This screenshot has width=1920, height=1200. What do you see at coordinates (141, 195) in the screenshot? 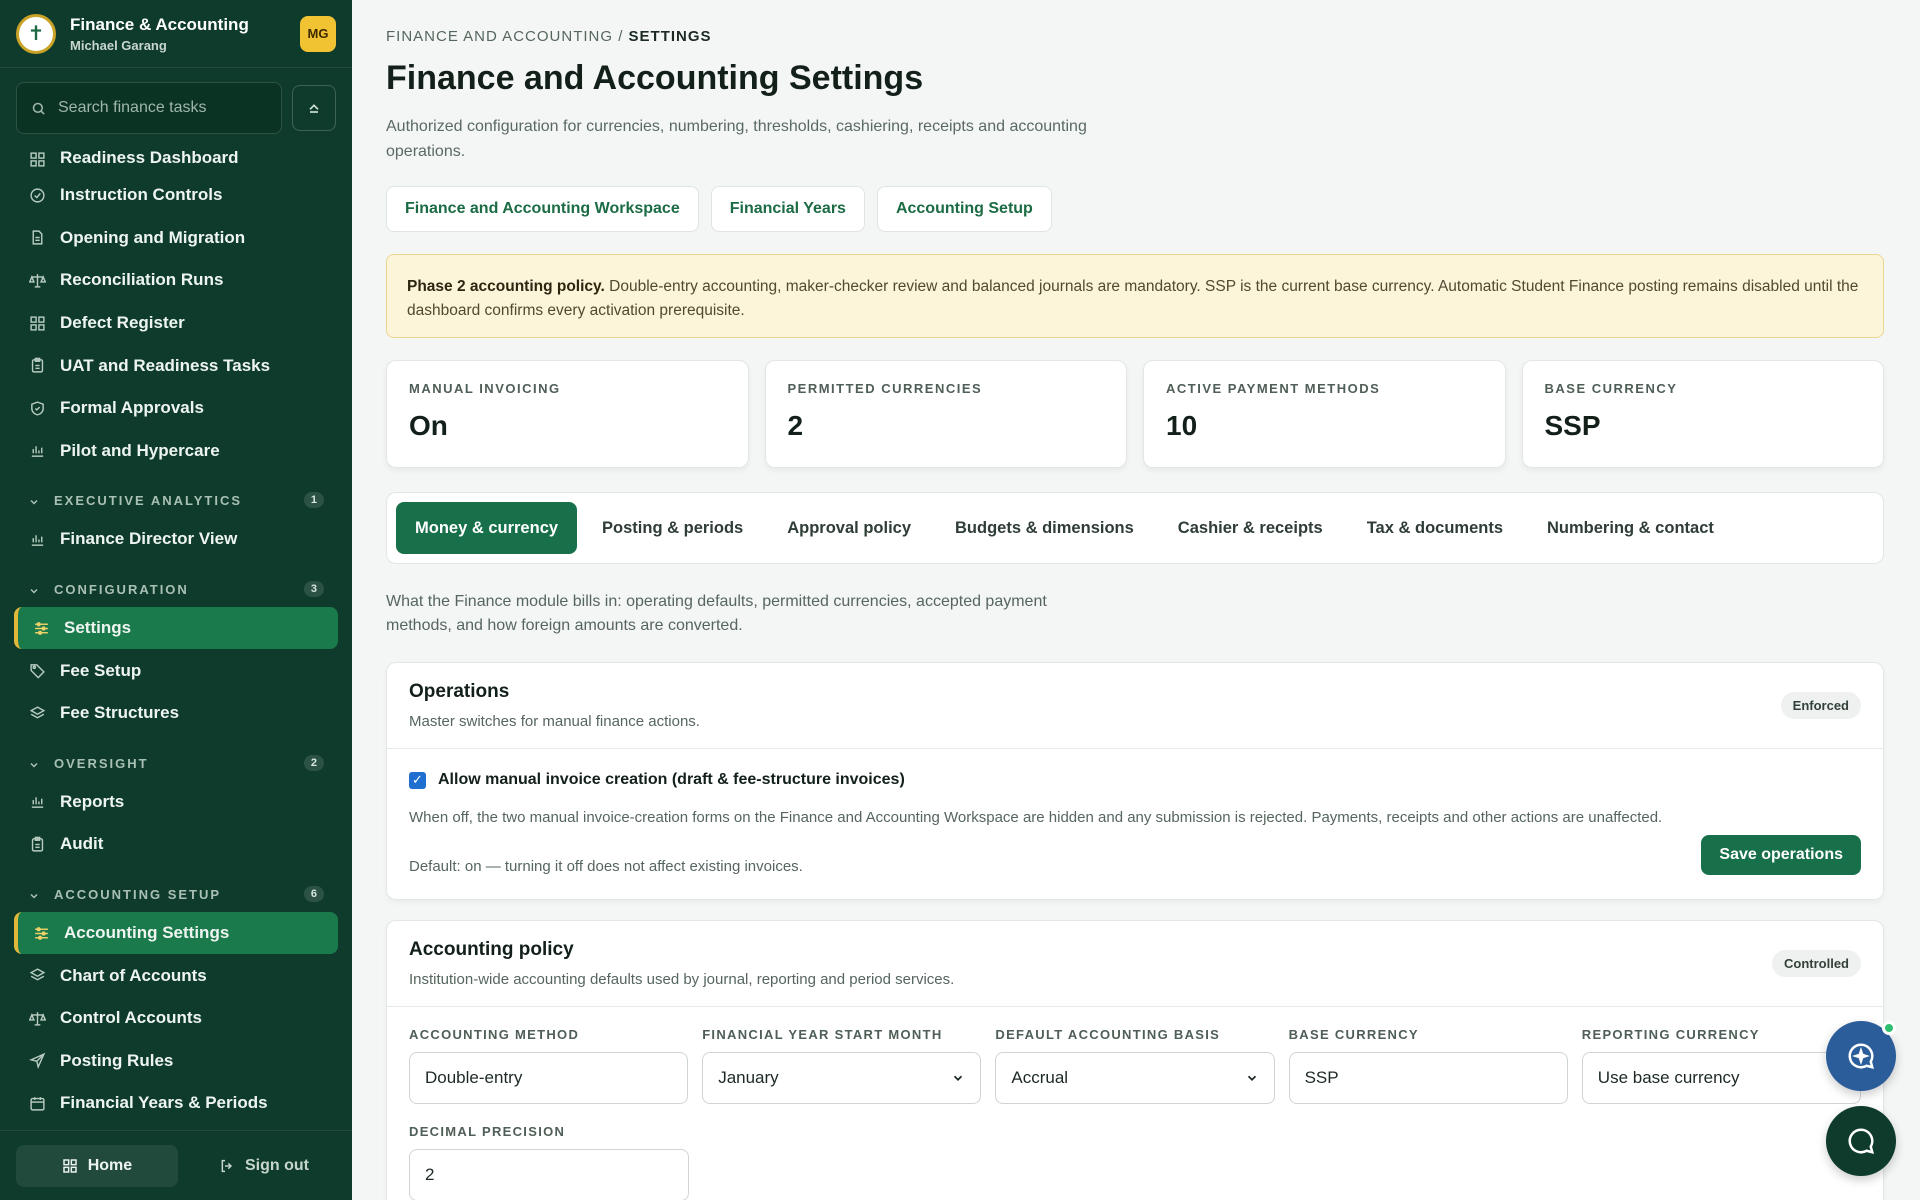
I see `sidebar-item-label: Instruction Controls` at bounding box center [141, 195].